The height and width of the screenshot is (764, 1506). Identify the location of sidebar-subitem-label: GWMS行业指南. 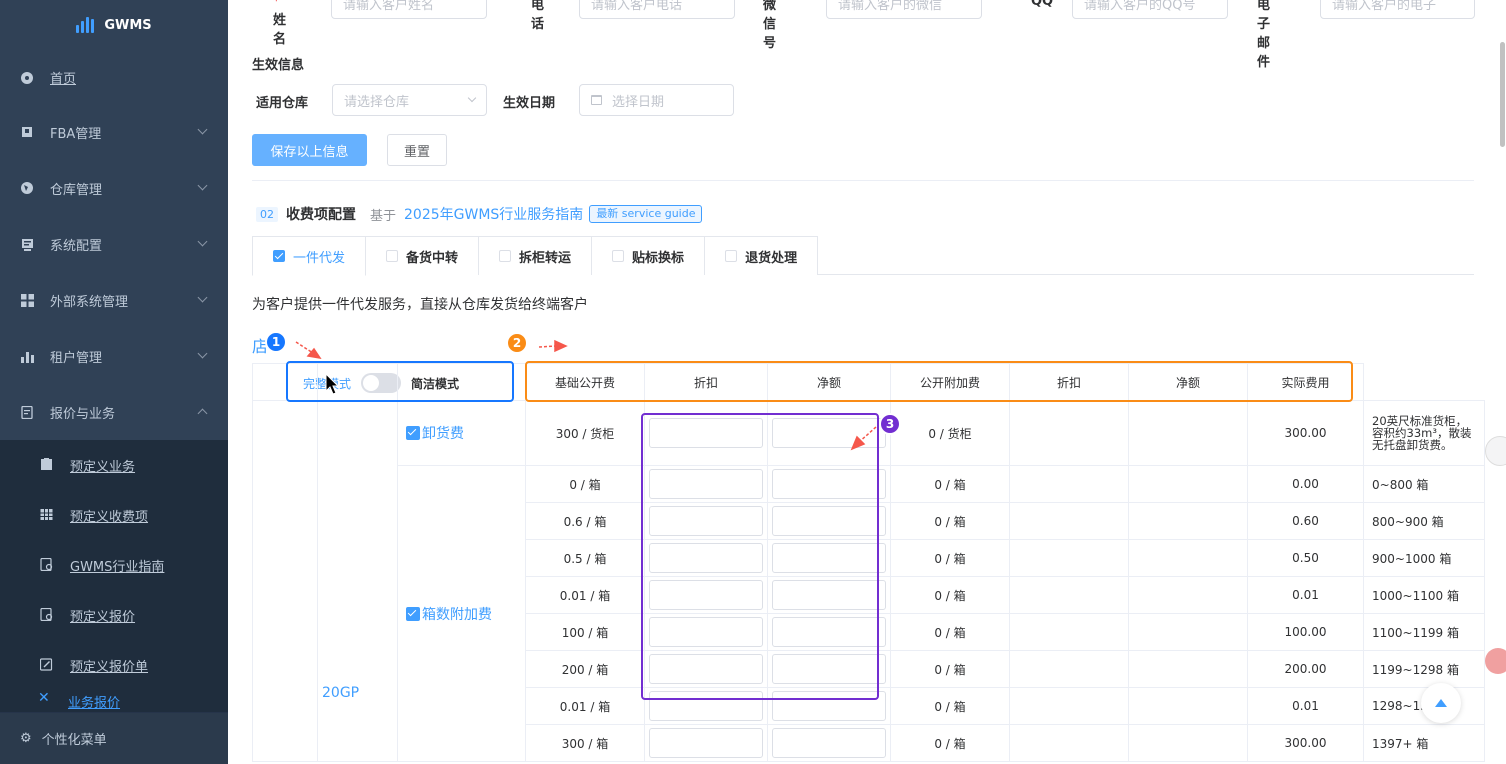
(117, 567).